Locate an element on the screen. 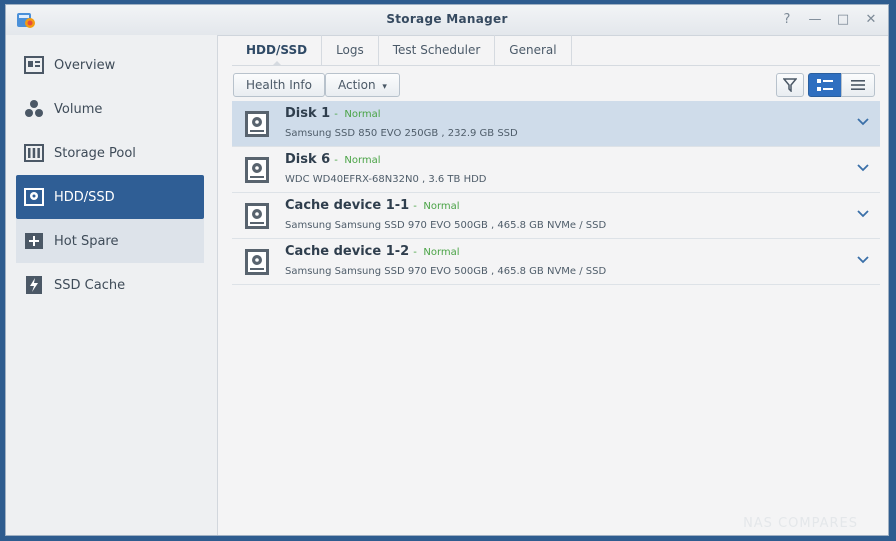  sidebar-item-label: Storage Pool is located at coordinates (95, 153).